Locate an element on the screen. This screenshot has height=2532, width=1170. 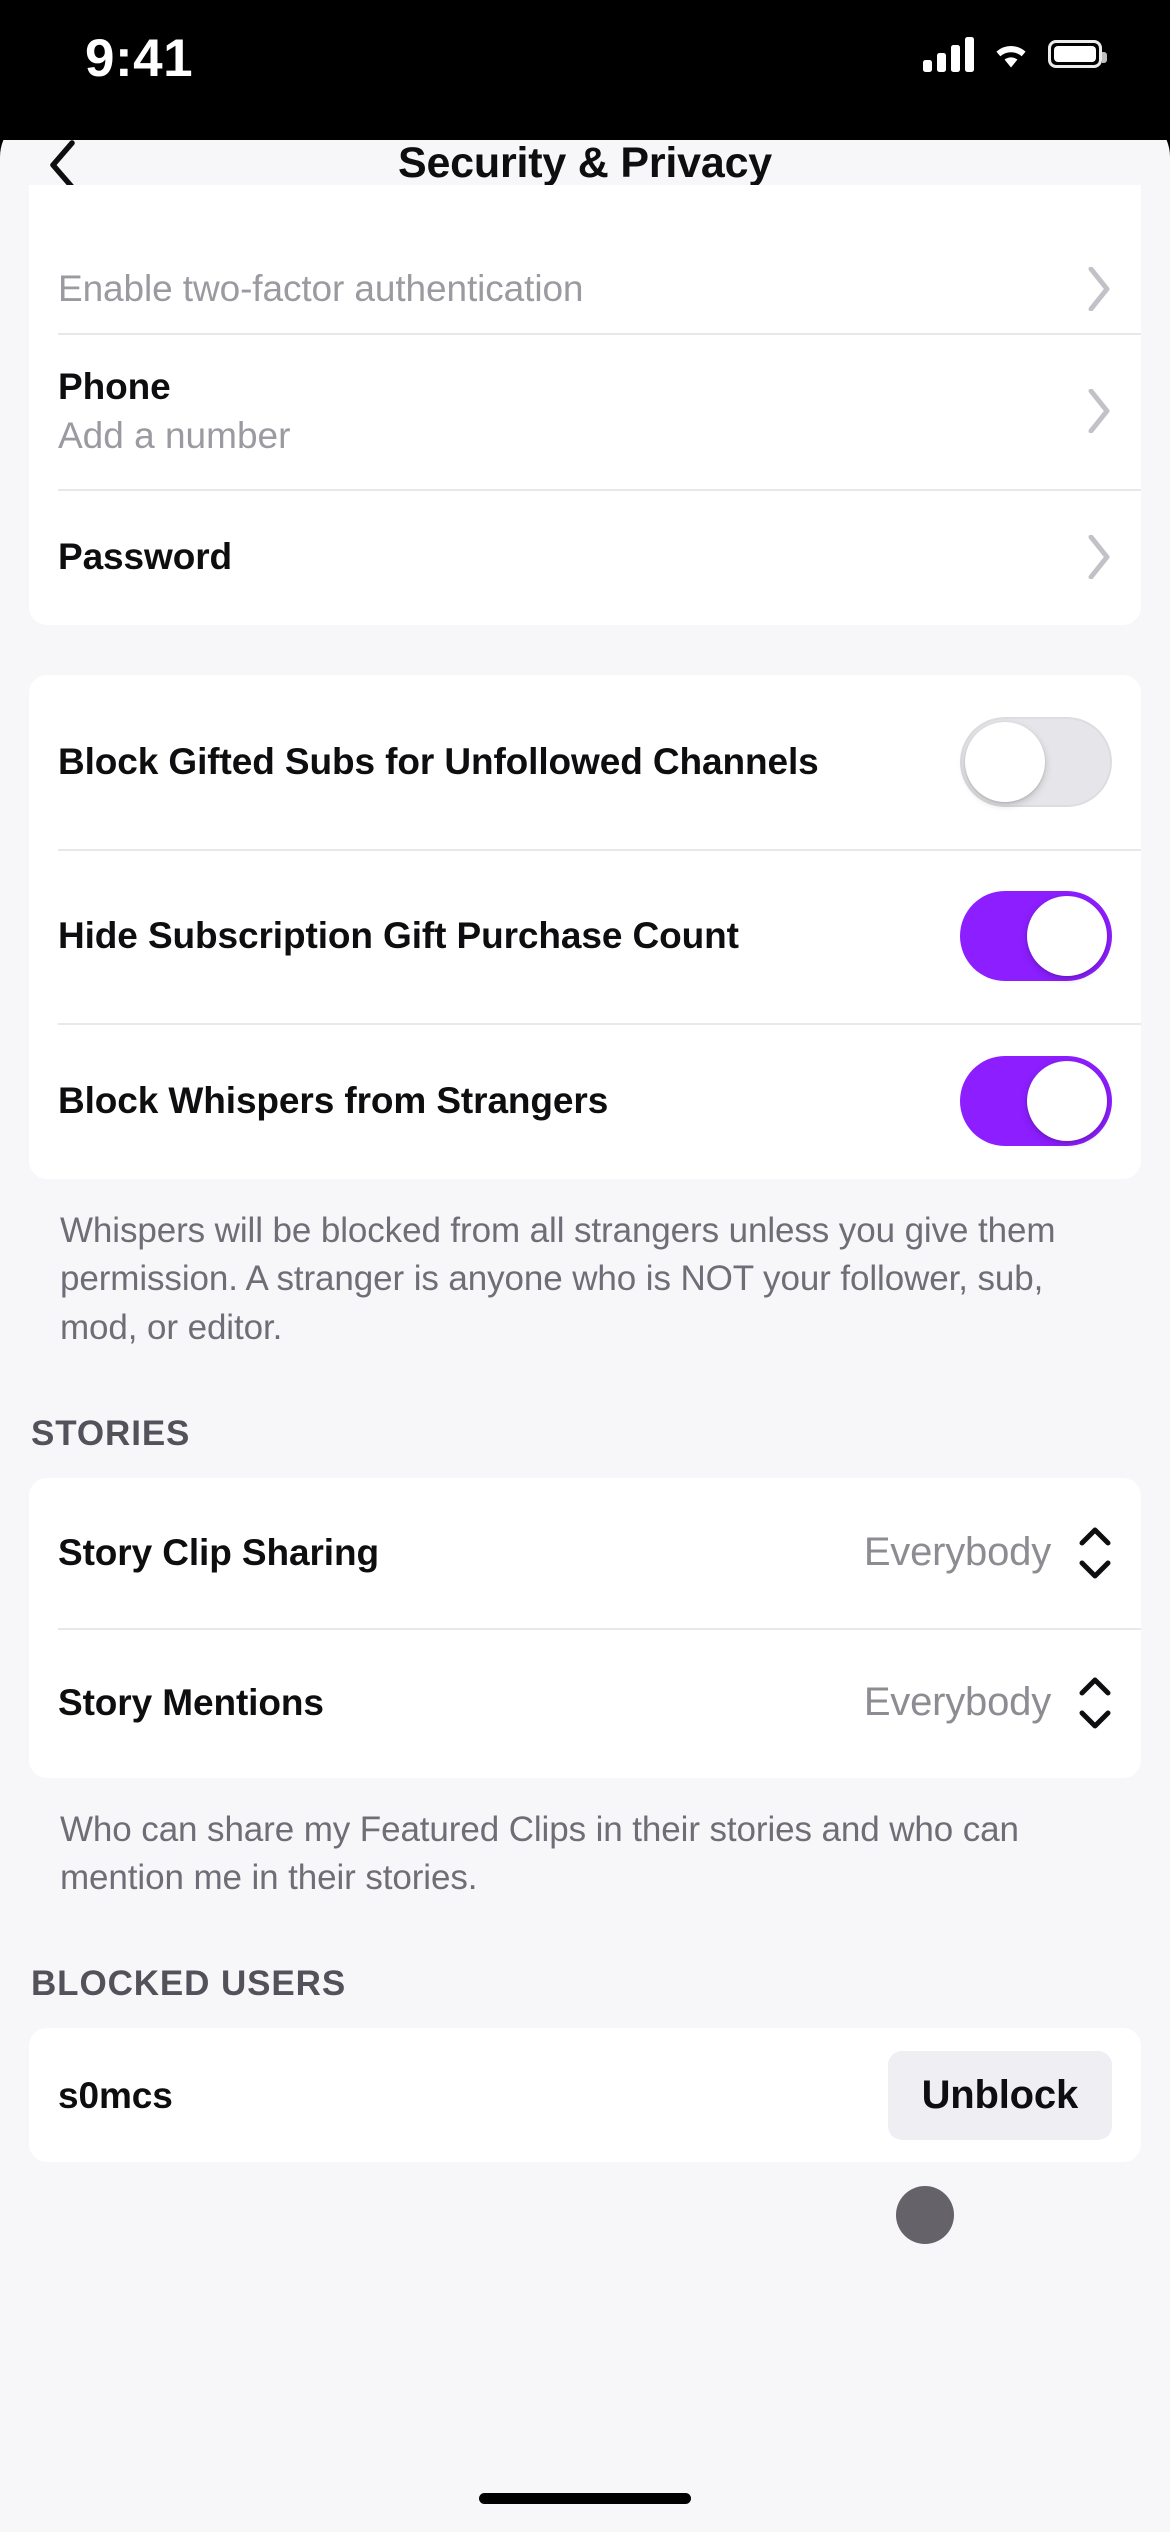
row-title: Password is located at coordinates (145, 557).